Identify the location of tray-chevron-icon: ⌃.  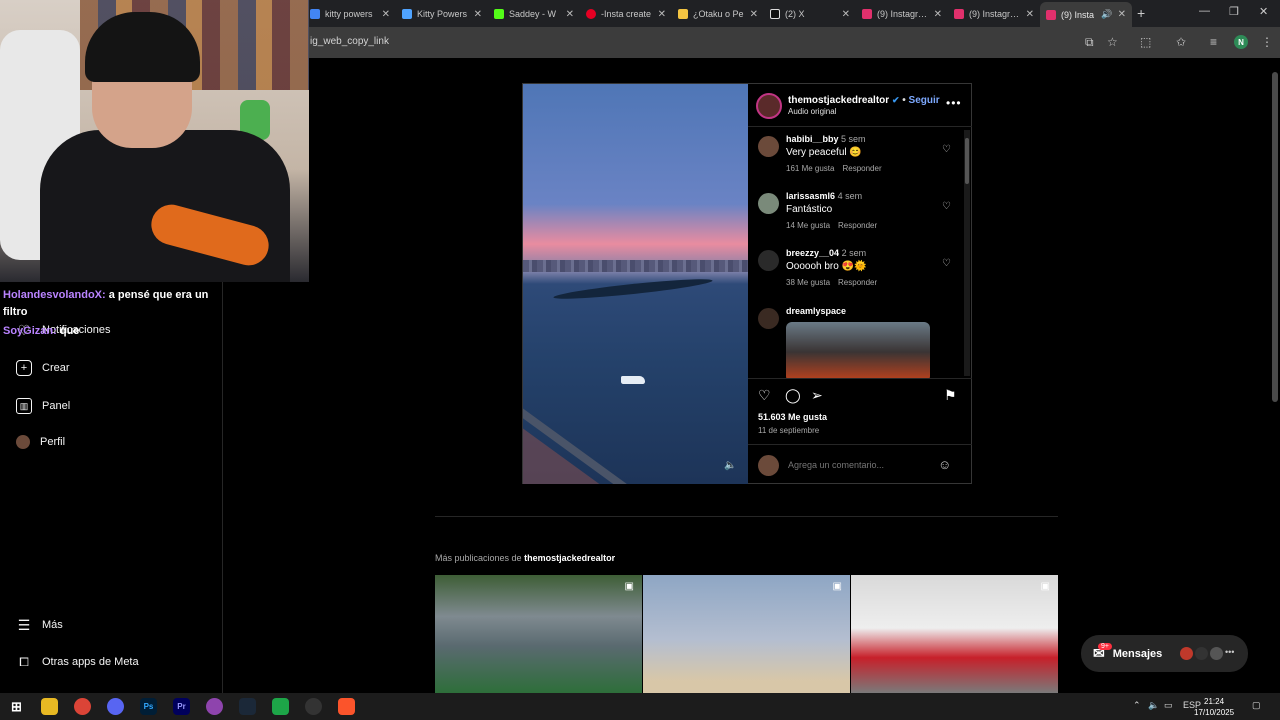
(1137, 705).